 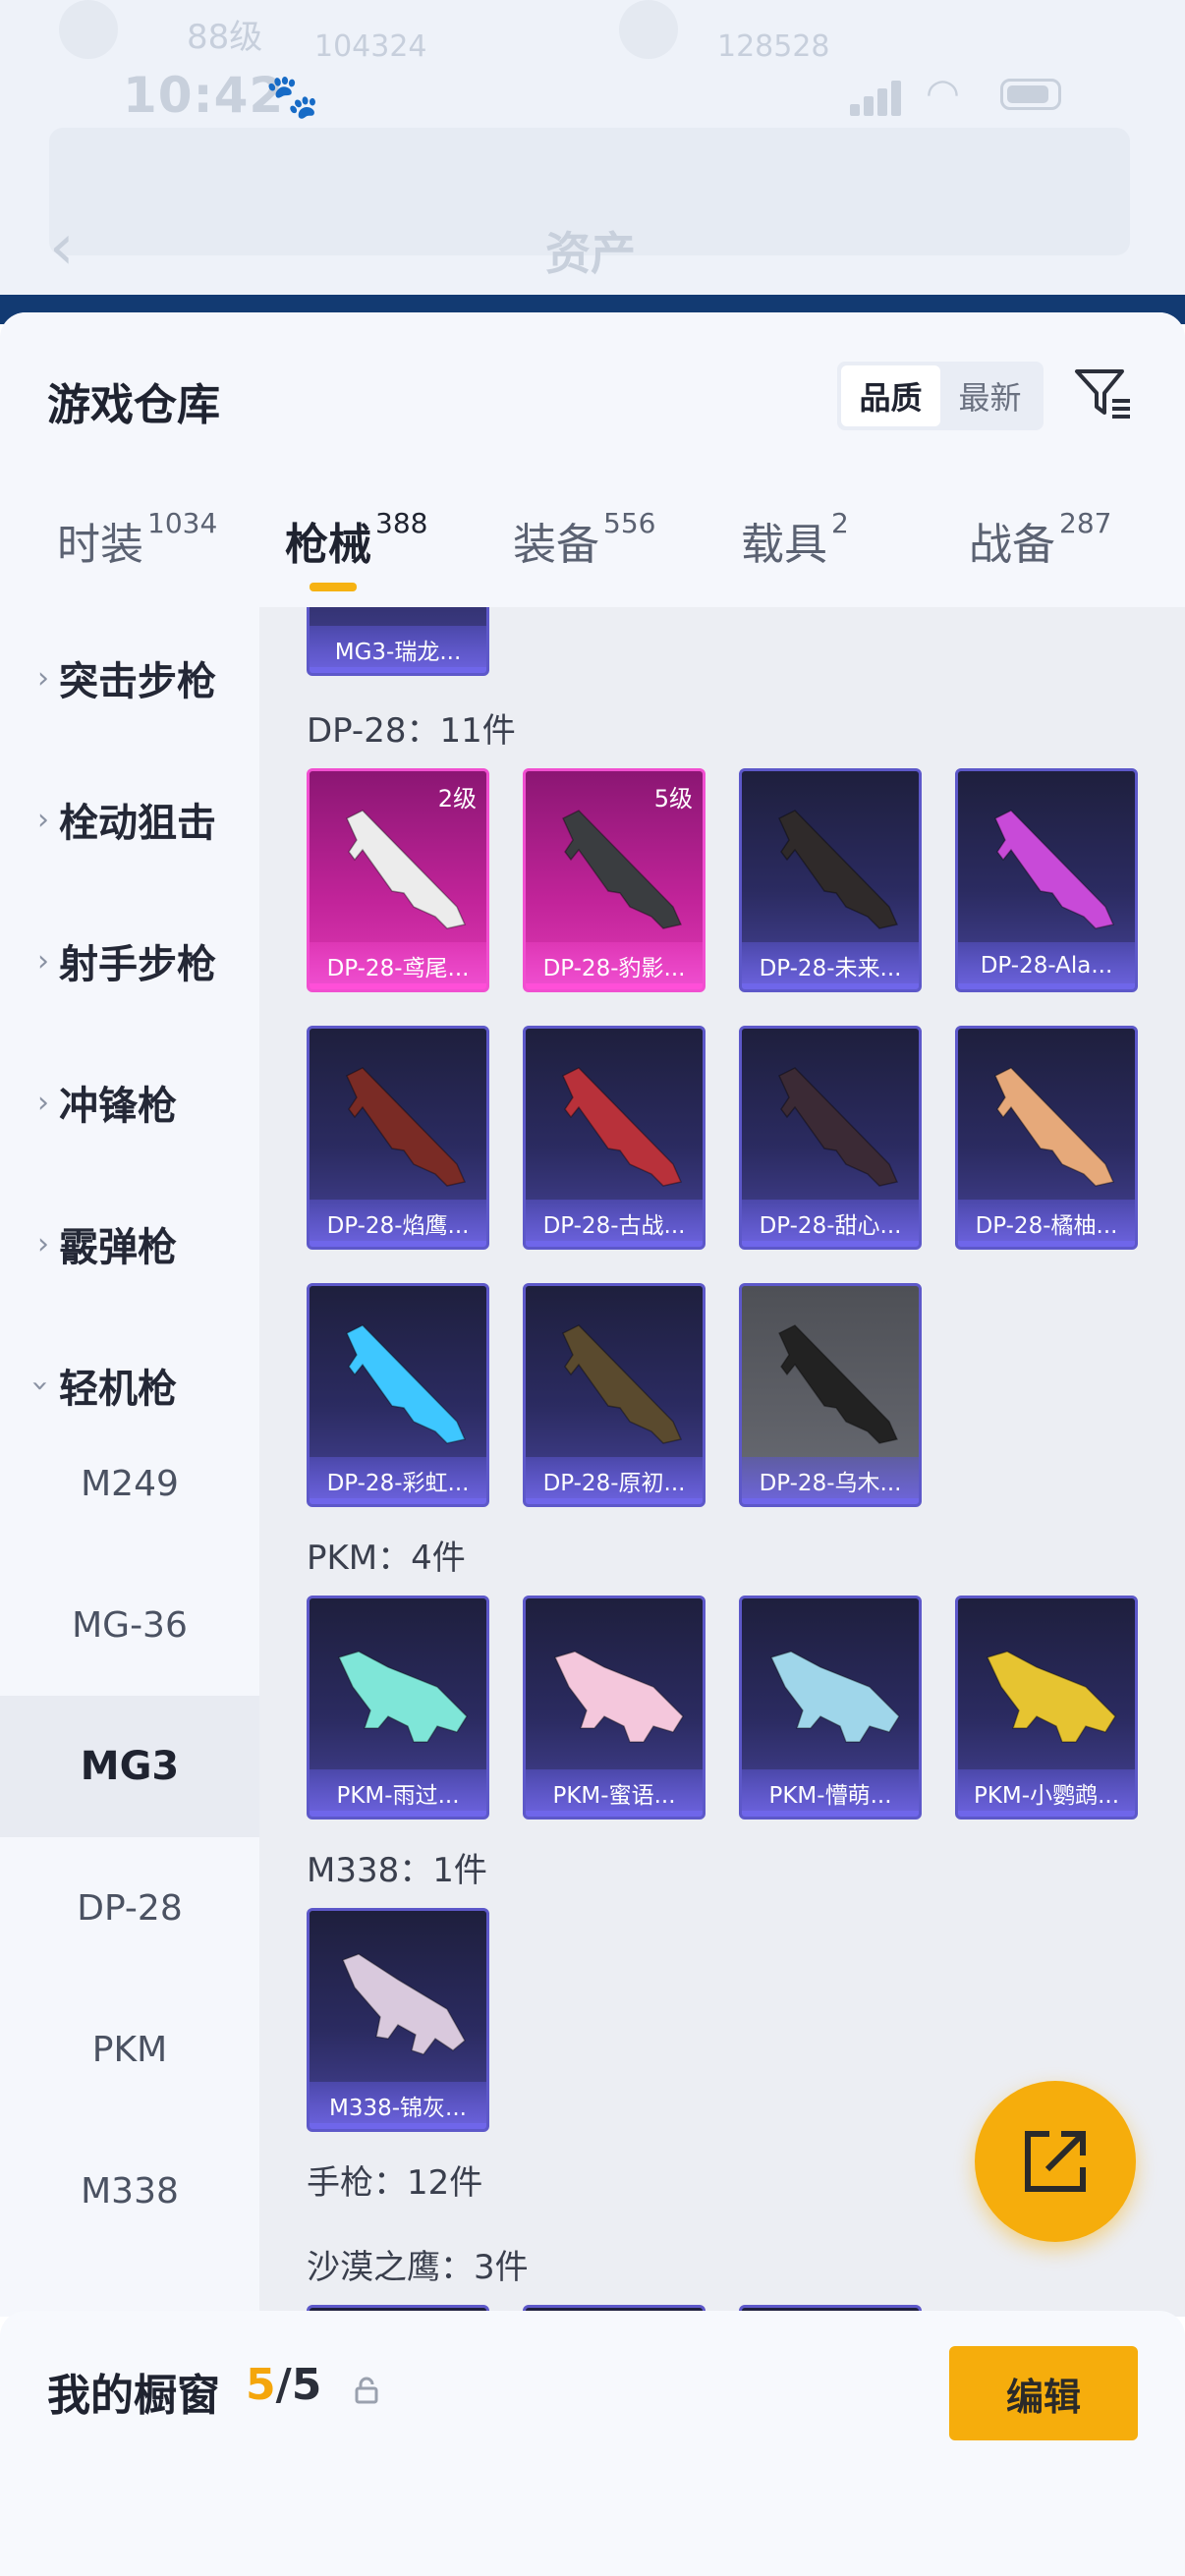 I want to click on active-tab-indicator, so click(x=334, y=587).